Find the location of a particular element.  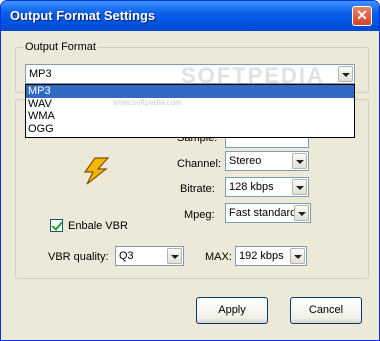

format-dropdown-list: MP3 WAV WMA OGG is located at coordinates (190, 111).